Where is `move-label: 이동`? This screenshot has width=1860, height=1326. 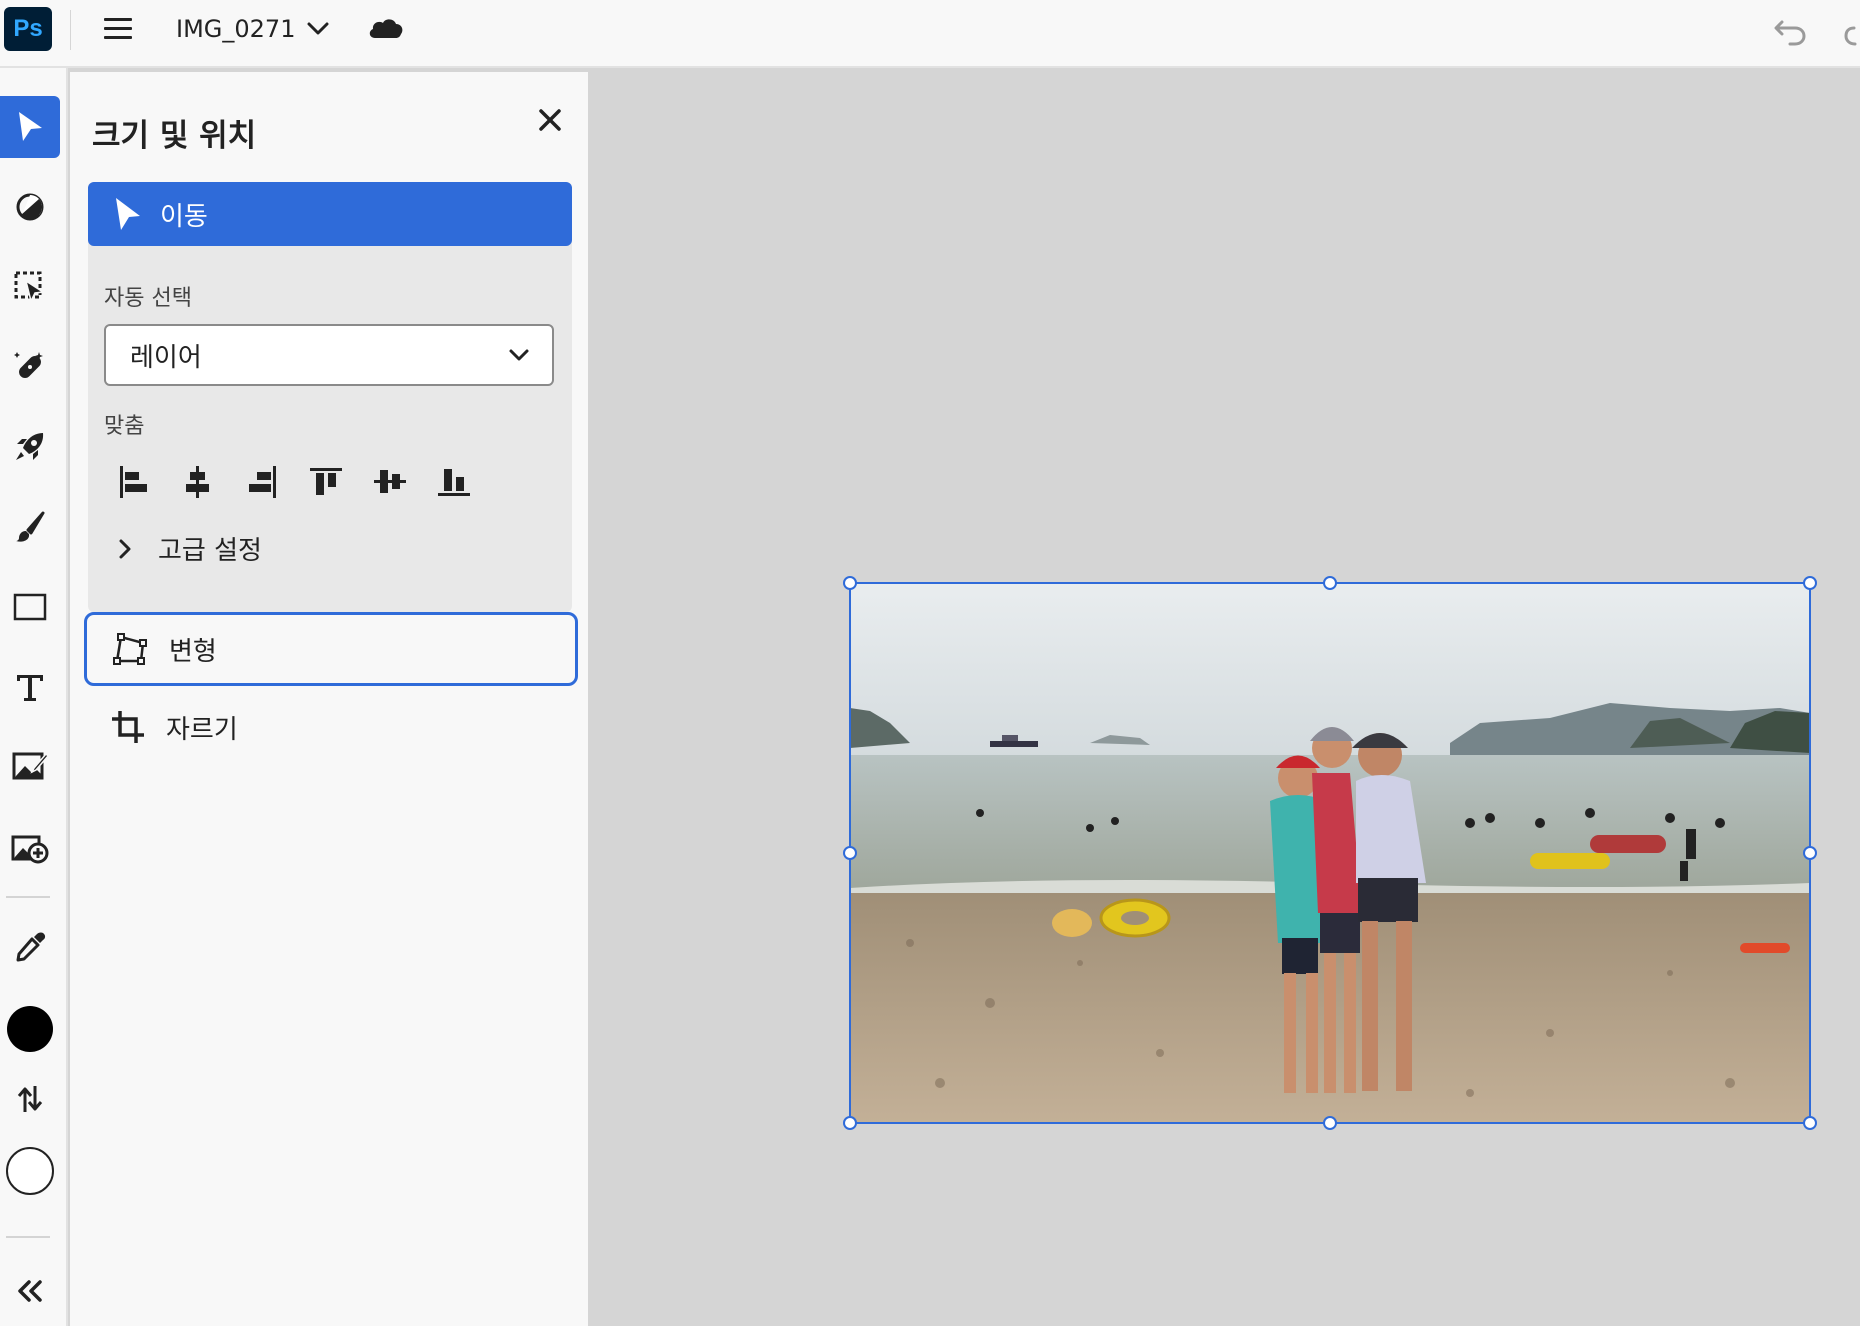
move-label: 이동 is located at coordinates (184, 216).